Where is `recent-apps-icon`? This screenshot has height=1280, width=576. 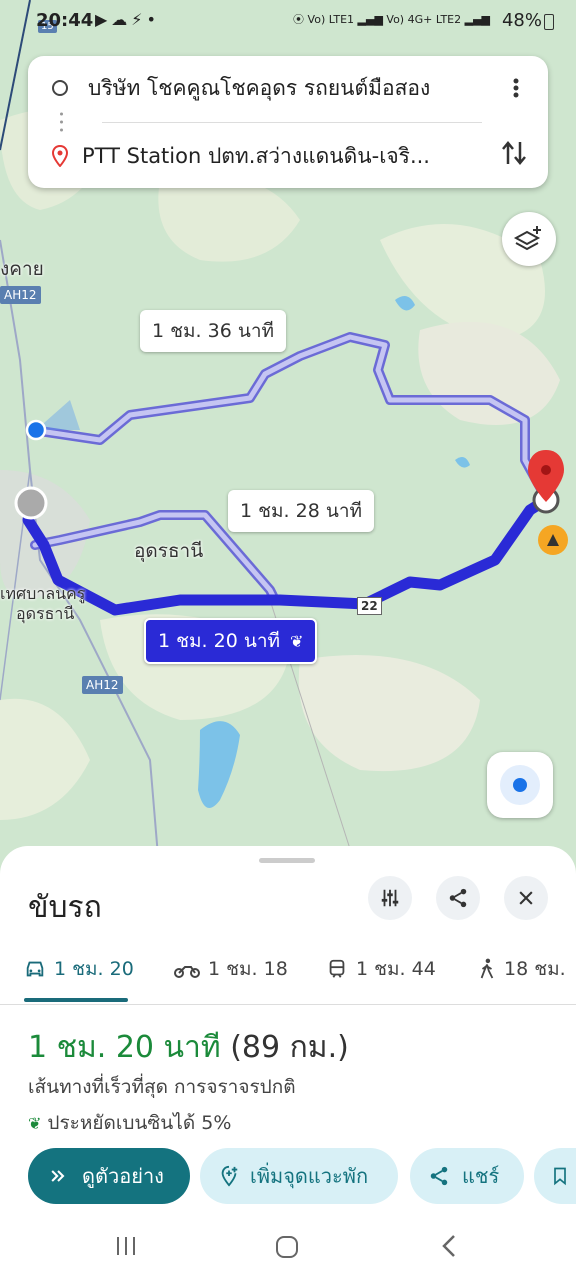
recent-apps-icon is located at coordinates (126, 1246).